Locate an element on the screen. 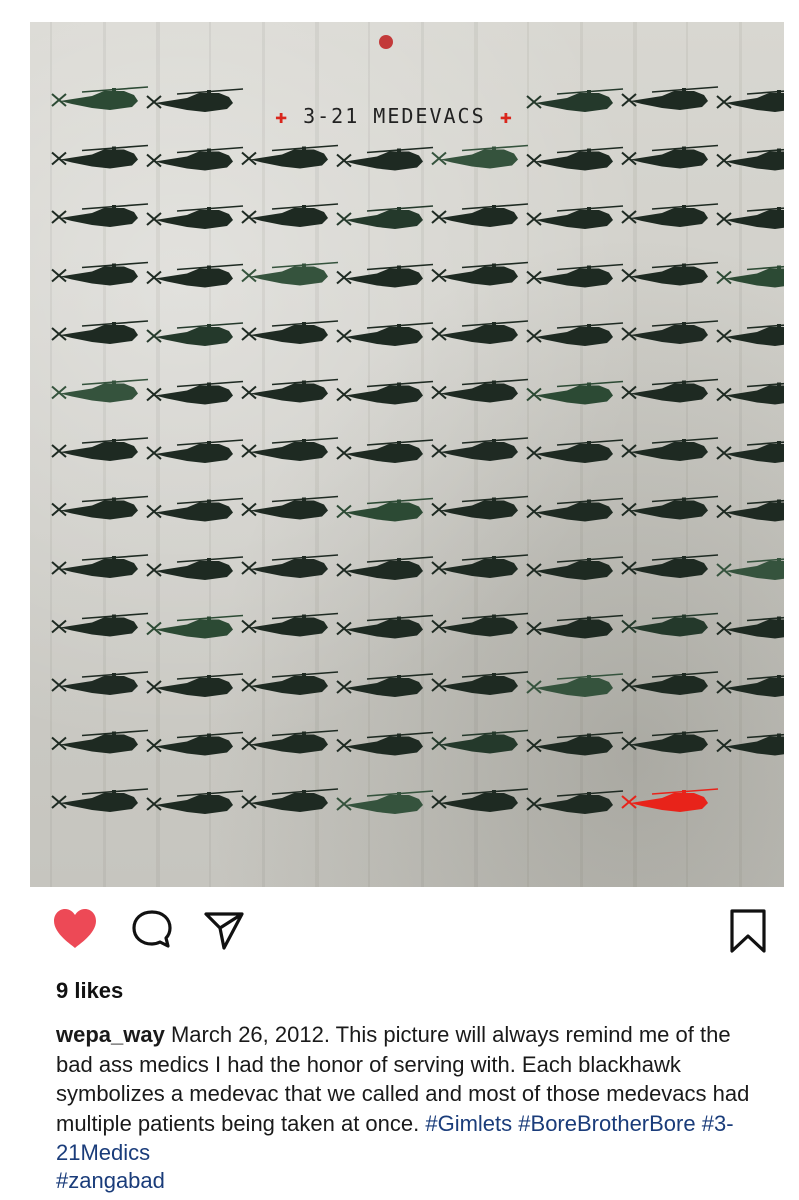 The height and width of the screenshot is (1200, 799). red-cross-left-icon: ✚ is located at coordinates (282, 116).